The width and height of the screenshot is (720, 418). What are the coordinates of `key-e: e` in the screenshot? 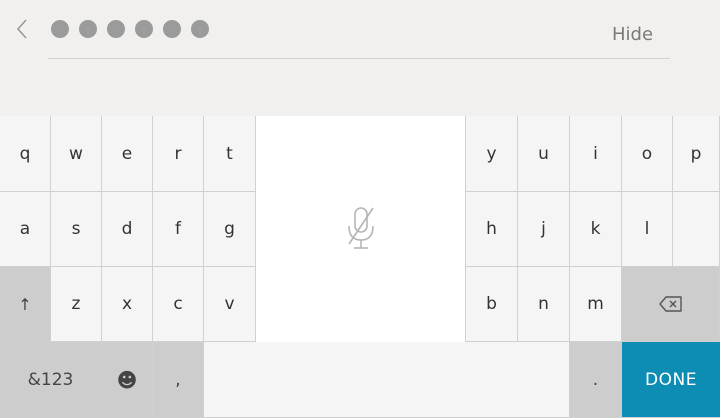 It's located at (127, 154).